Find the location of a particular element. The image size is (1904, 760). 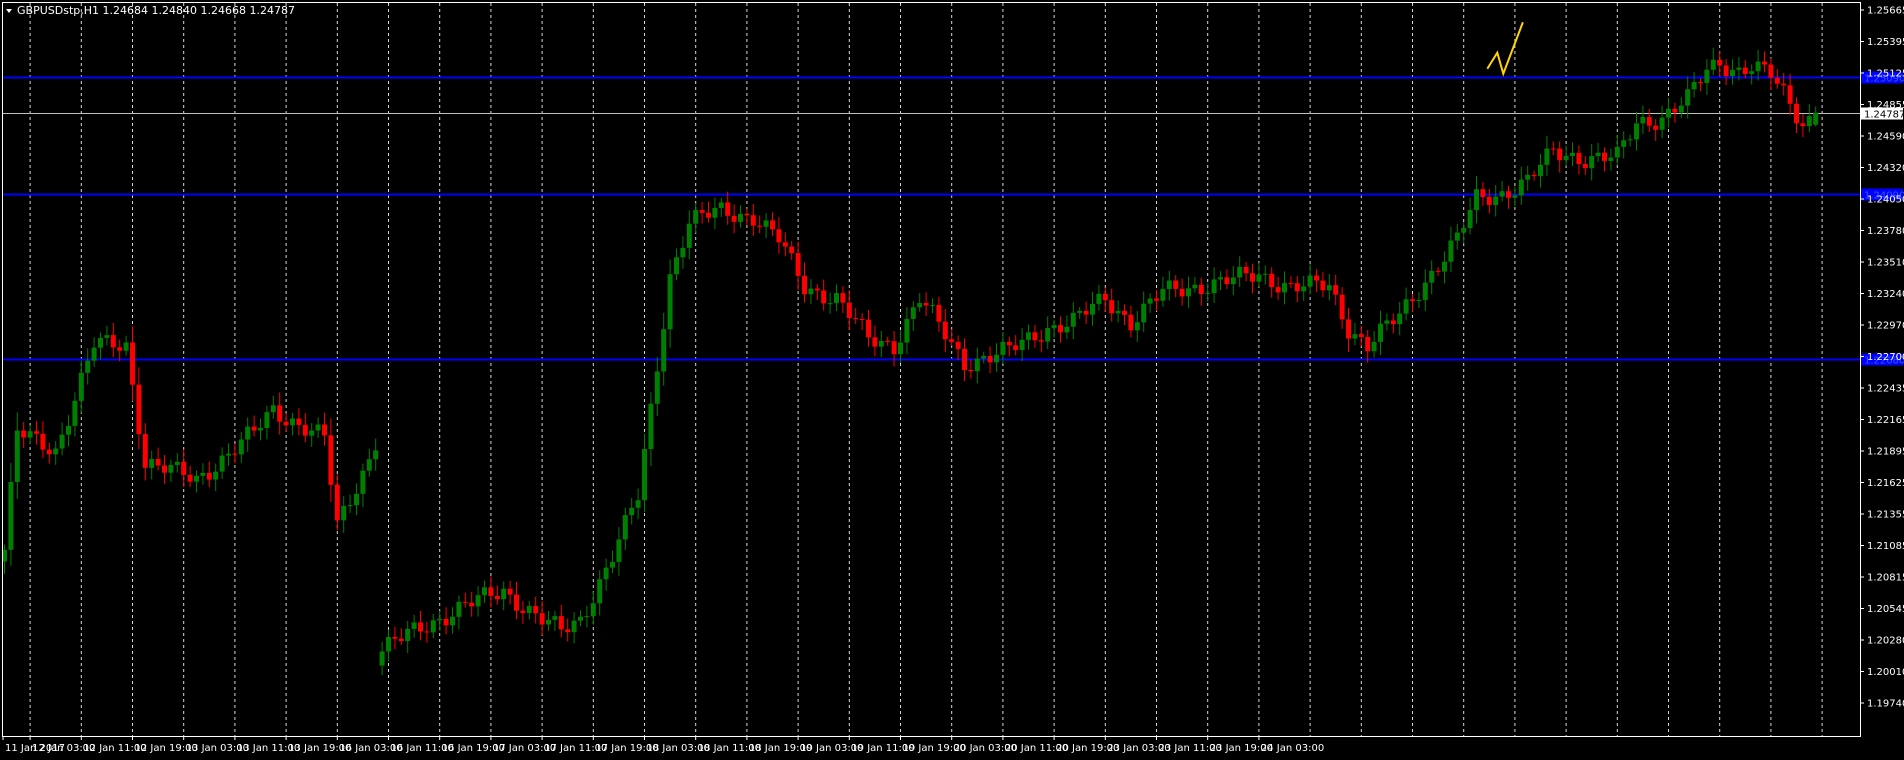

y-tick-label: 1.24590 is located at coordinates (1885, 137).